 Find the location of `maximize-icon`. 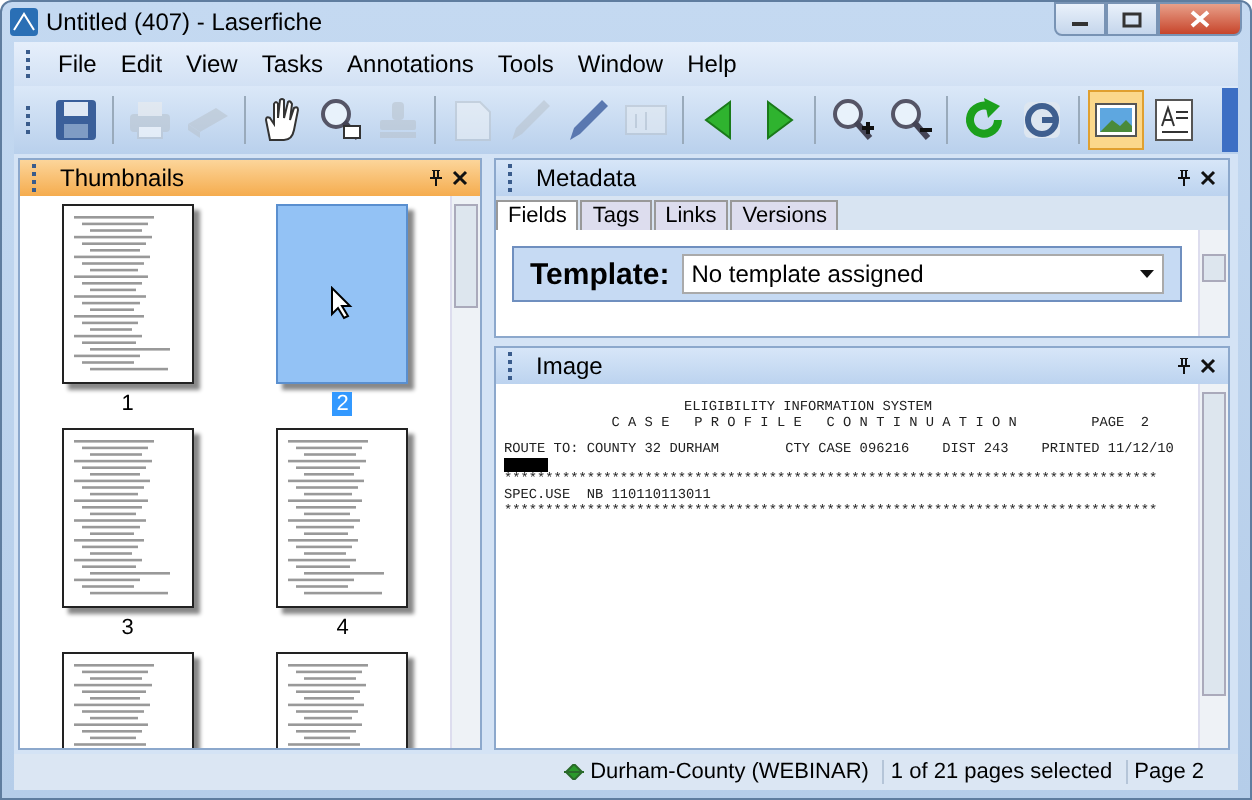

maximize-icon is located at coordinates (1132, 19).